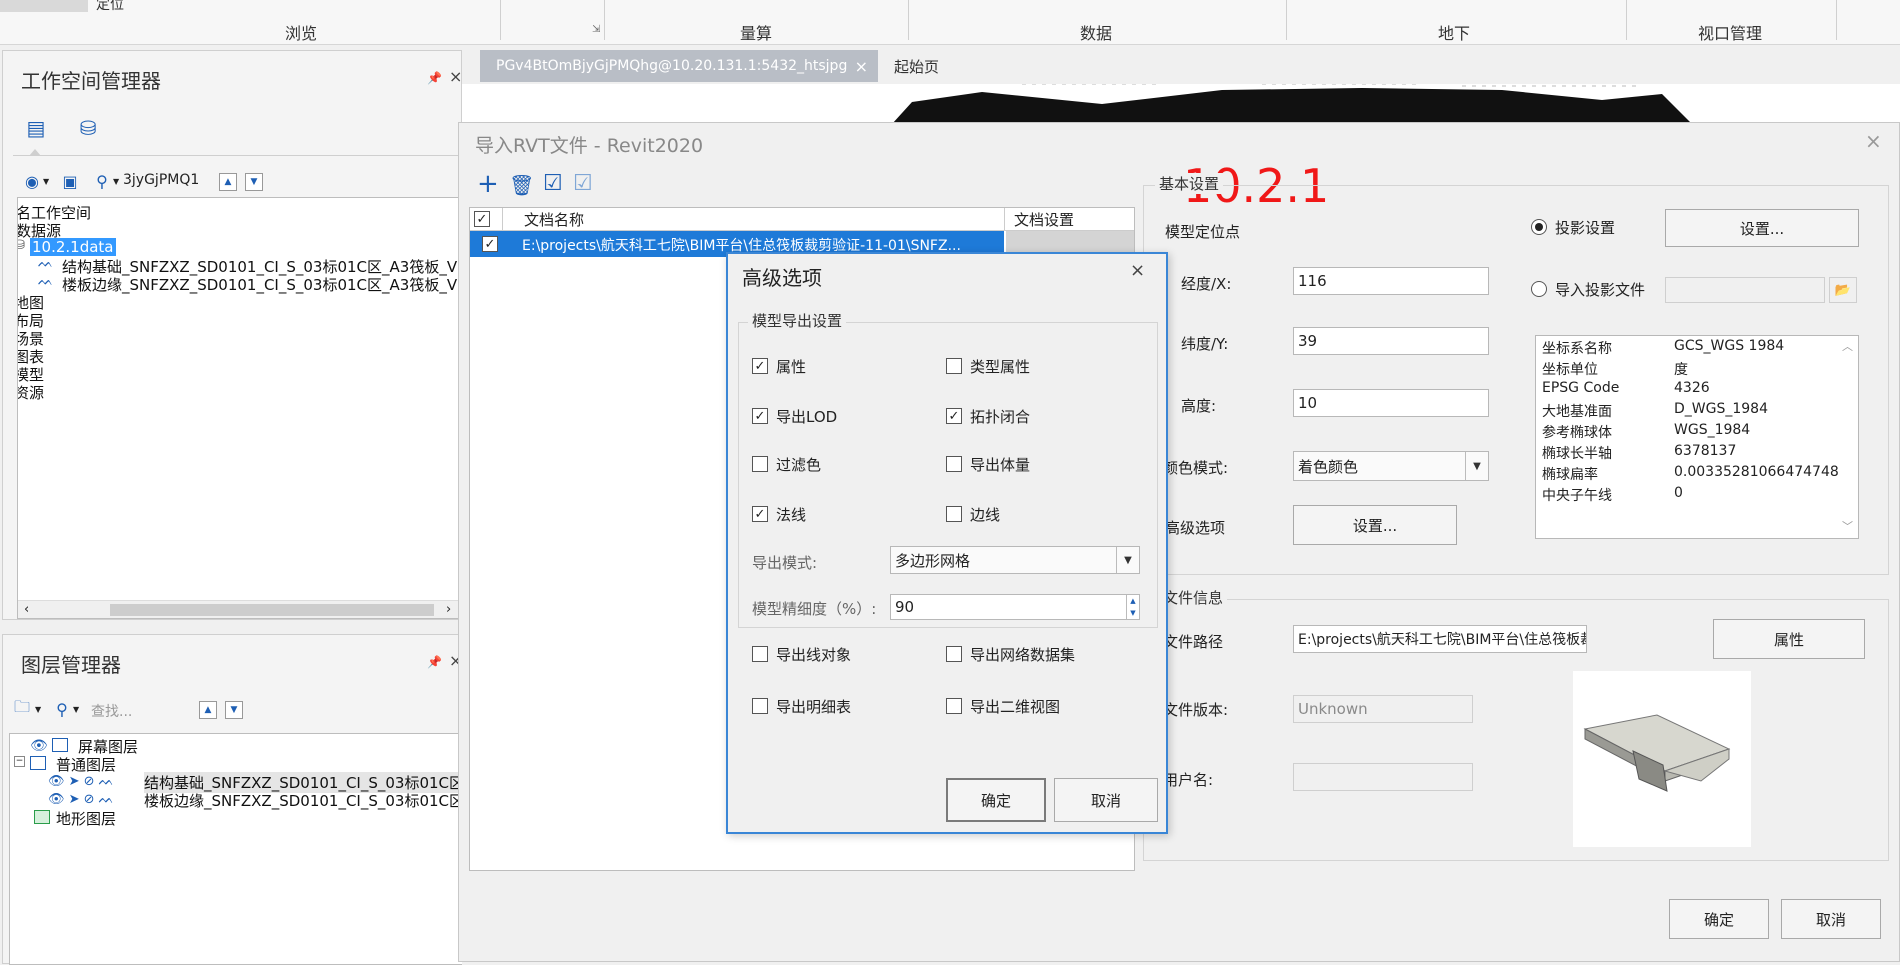  Describe the element at coordinates (1539, 227) in the screenshot. I see `projection-setting-radio` at that location.